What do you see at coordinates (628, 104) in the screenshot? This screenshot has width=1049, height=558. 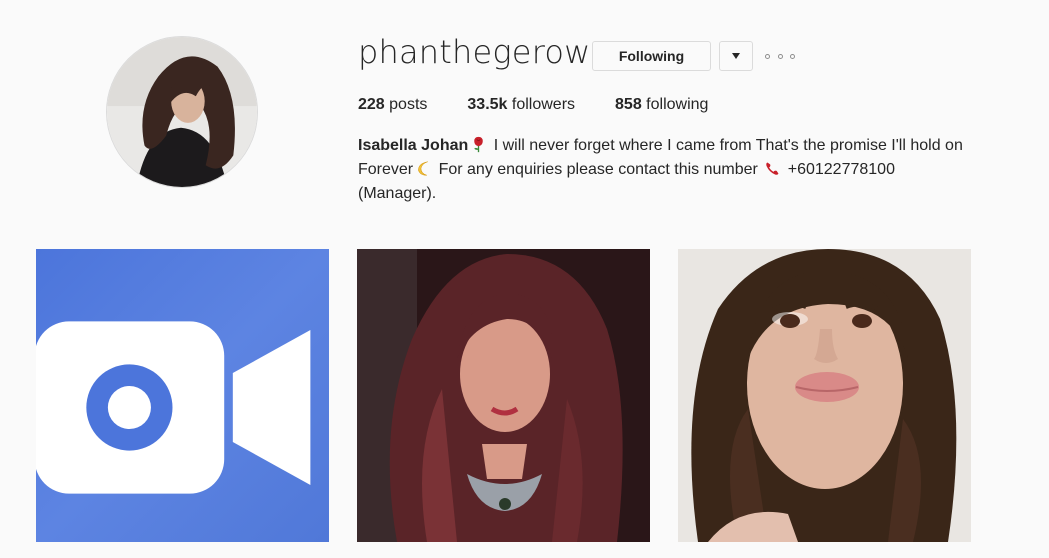 I see `following-count: 858` at bounding box center [628, 104].